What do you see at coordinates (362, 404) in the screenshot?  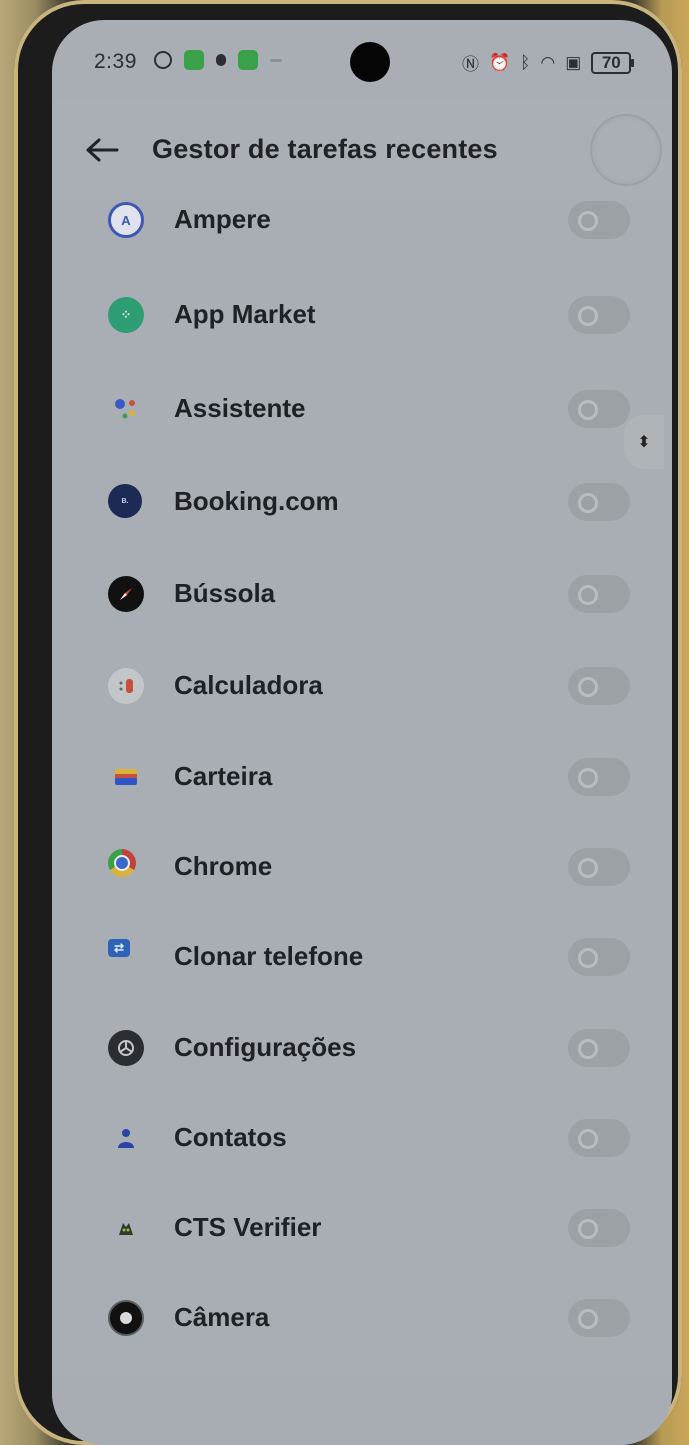 I see `list-item: Assistente` at bounding box center [362, 404].